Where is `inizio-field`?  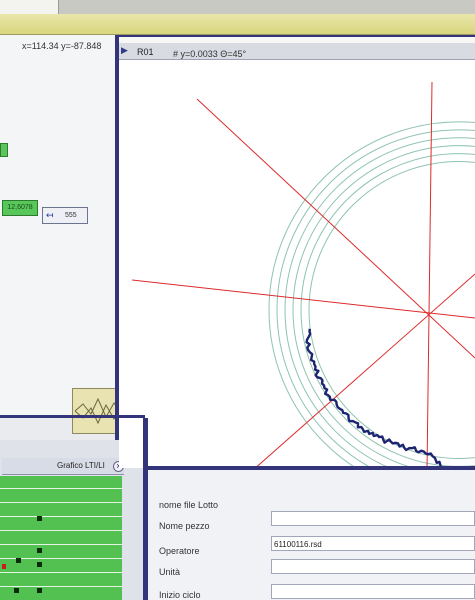
inizio-field is located at coordinates (373, 591).